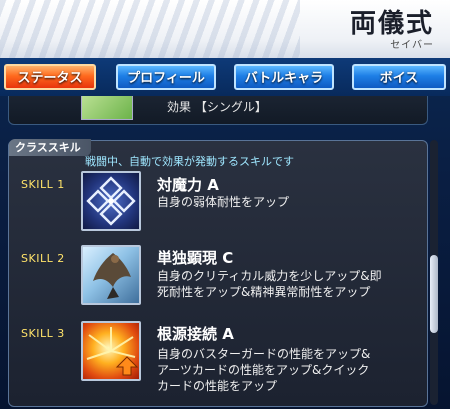  What do you see at coordinates (284, 77) in the screenshot?
I see `tab-battle-character: バトルキャラ` at bounding box center [284, 77].